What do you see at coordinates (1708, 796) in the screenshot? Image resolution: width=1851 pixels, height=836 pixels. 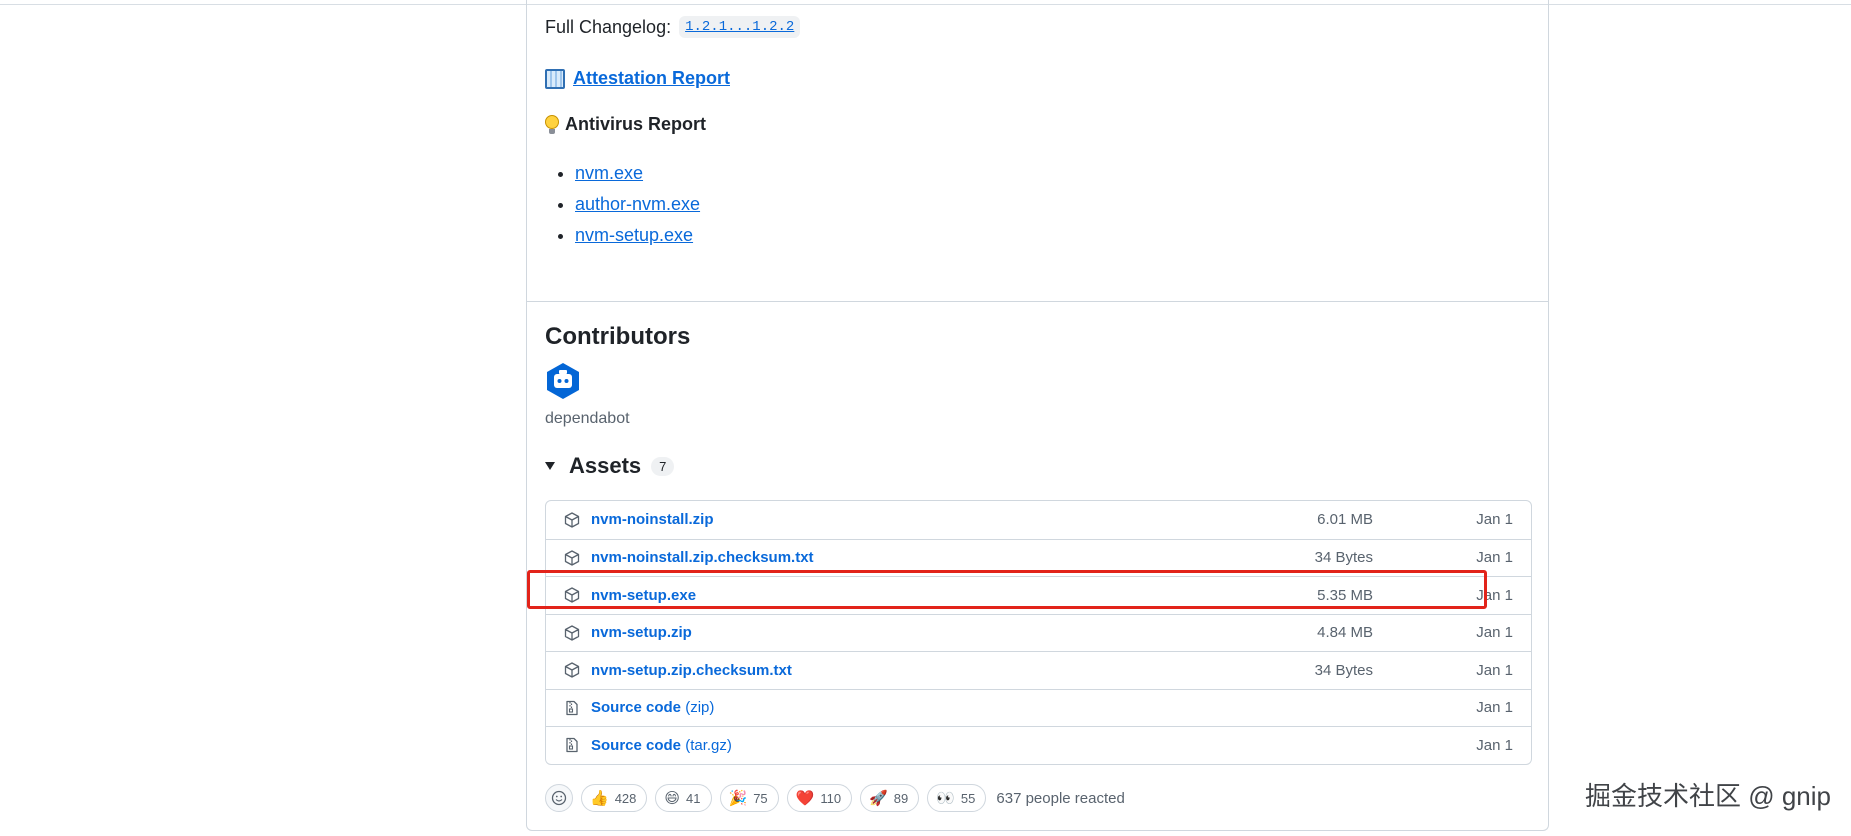 I see `watermark: 掘金技术社区 @ gnip` at bounding box center [1708, 796].